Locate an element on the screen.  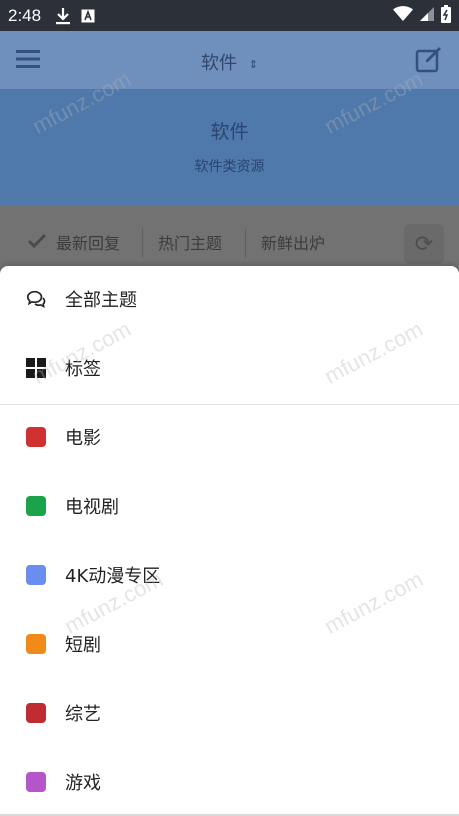
sheet-item-label: 游戏 is located at coordinates (83, 783).